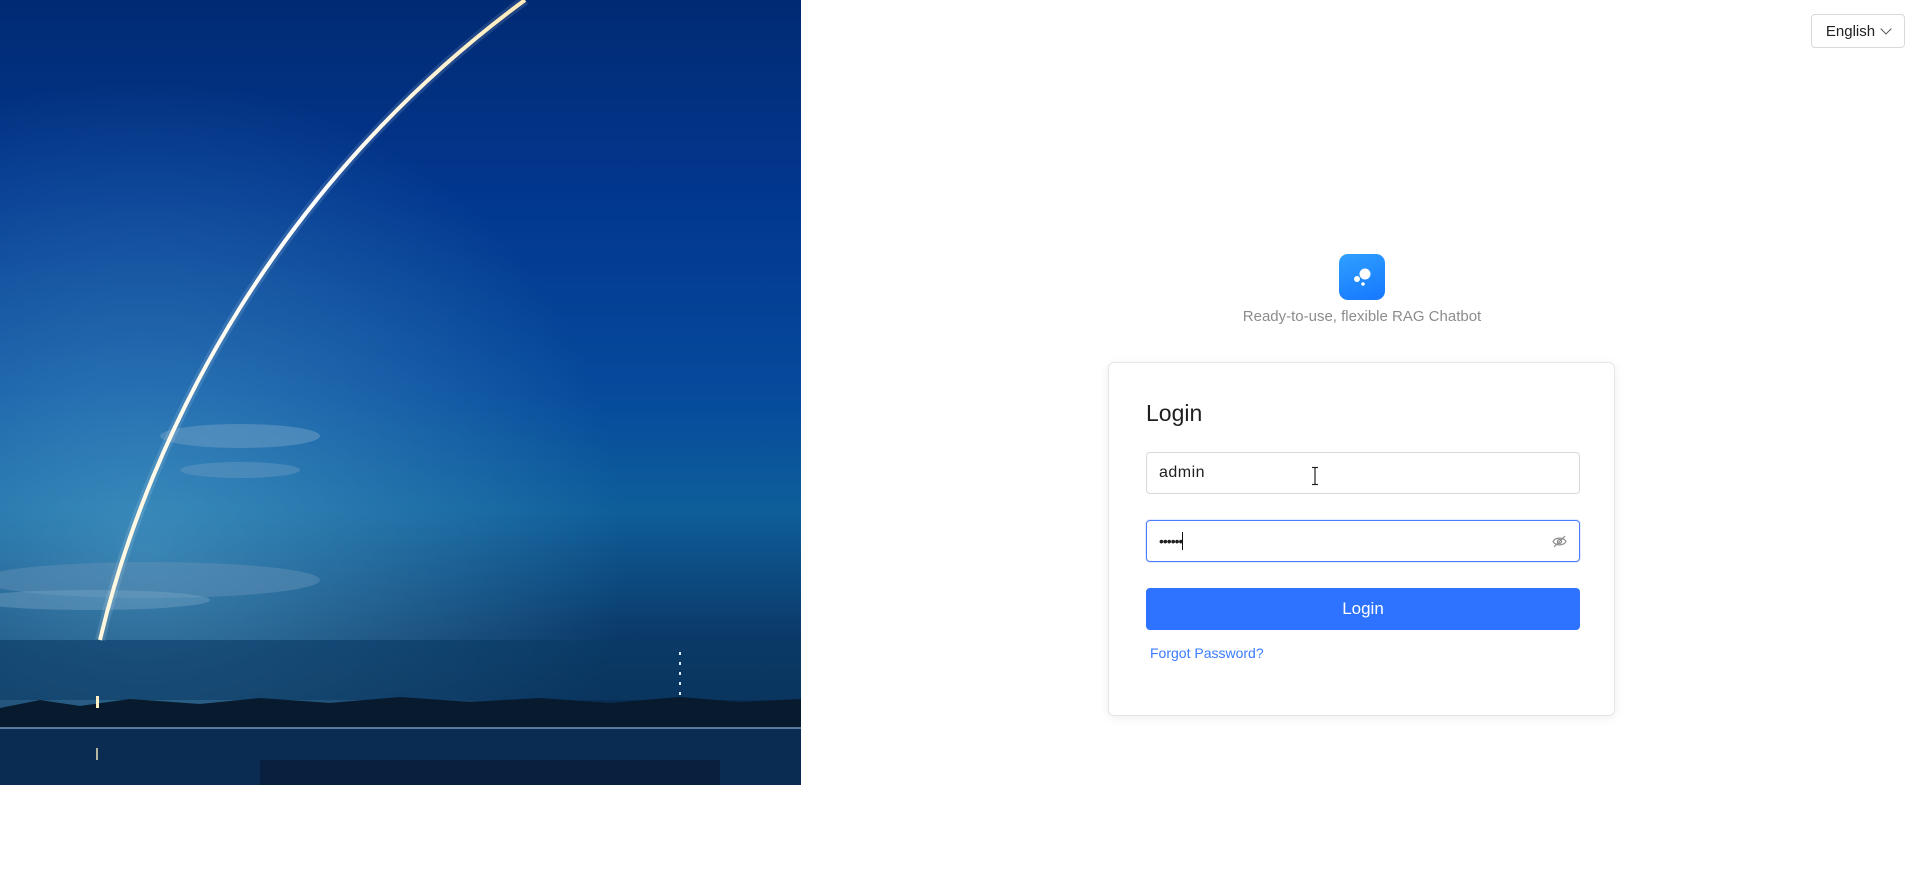 The height and width of the screenshot is (888, 1917). I want to click on language-select: English, so click(1858, 31).